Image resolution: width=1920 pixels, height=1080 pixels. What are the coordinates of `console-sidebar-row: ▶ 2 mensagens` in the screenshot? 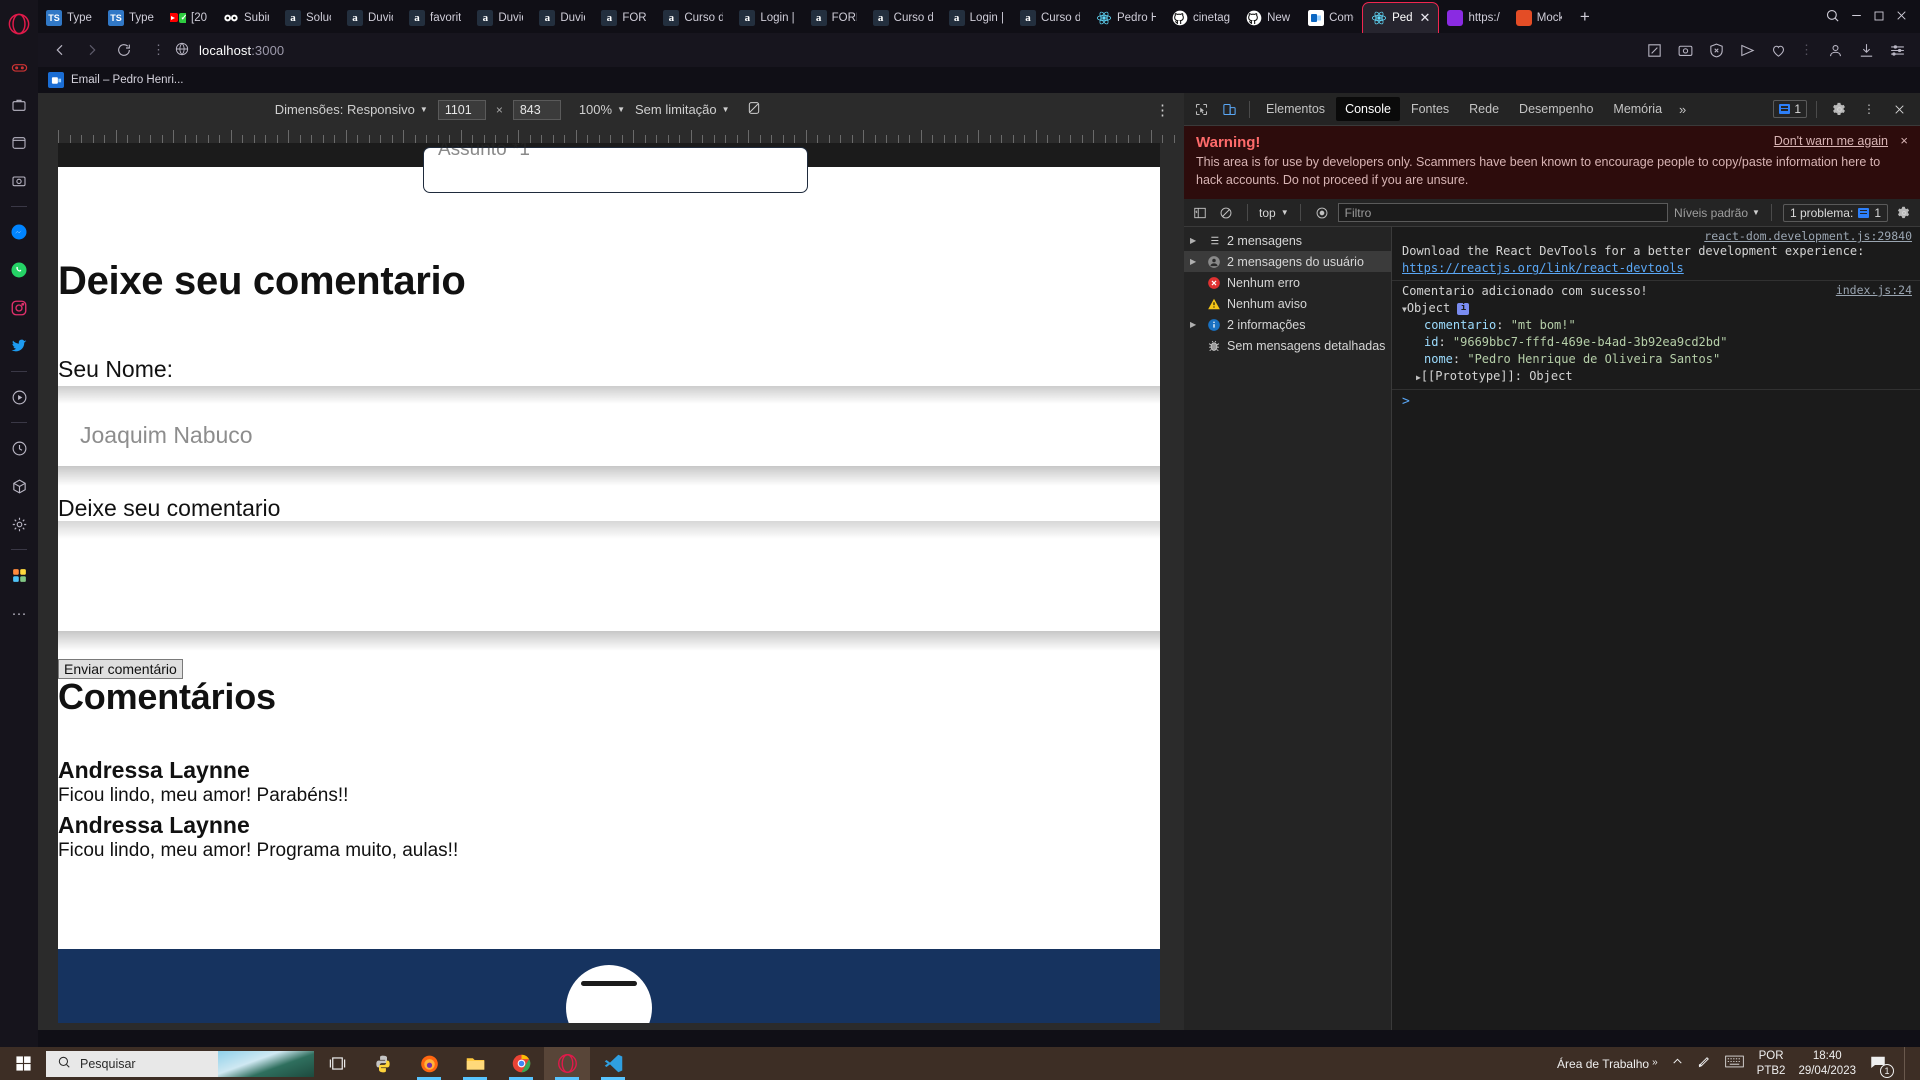 It's located at (1287, 240).